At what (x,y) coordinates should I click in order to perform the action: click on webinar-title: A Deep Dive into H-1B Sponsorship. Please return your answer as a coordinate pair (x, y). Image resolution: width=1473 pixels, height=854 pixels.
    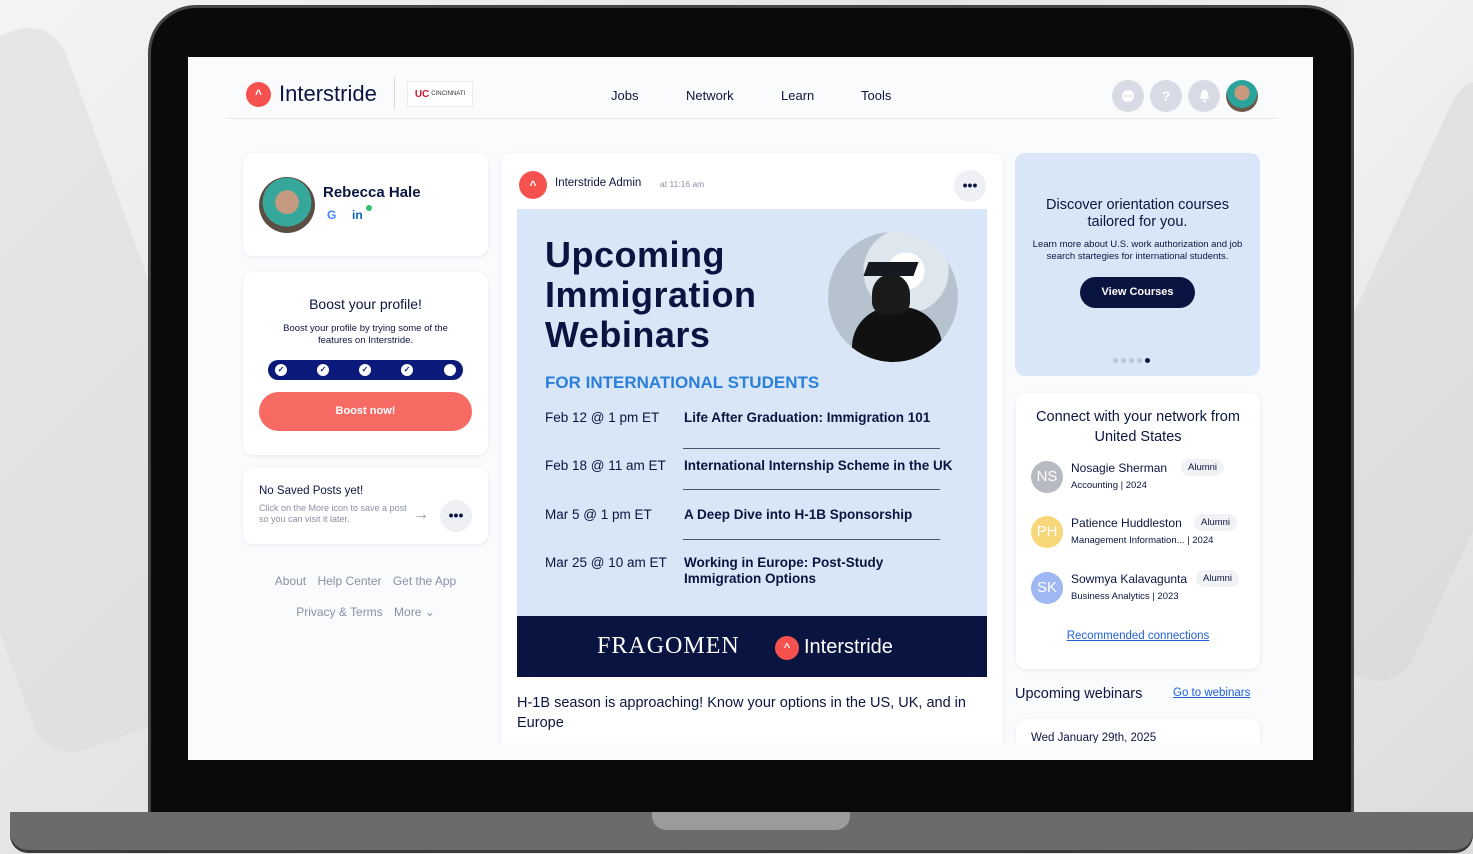
    Looking at the image, I should click on (798, 514).